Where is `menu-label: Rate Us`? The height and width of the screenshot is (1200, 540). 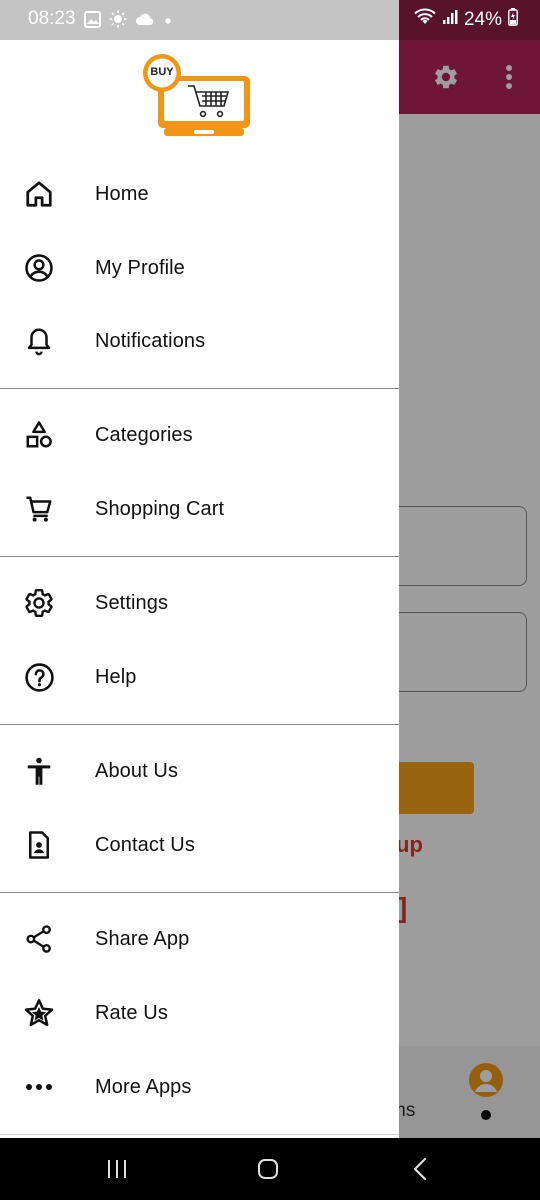
menu-label: Rate Us is located at coordinates (131, 1012).